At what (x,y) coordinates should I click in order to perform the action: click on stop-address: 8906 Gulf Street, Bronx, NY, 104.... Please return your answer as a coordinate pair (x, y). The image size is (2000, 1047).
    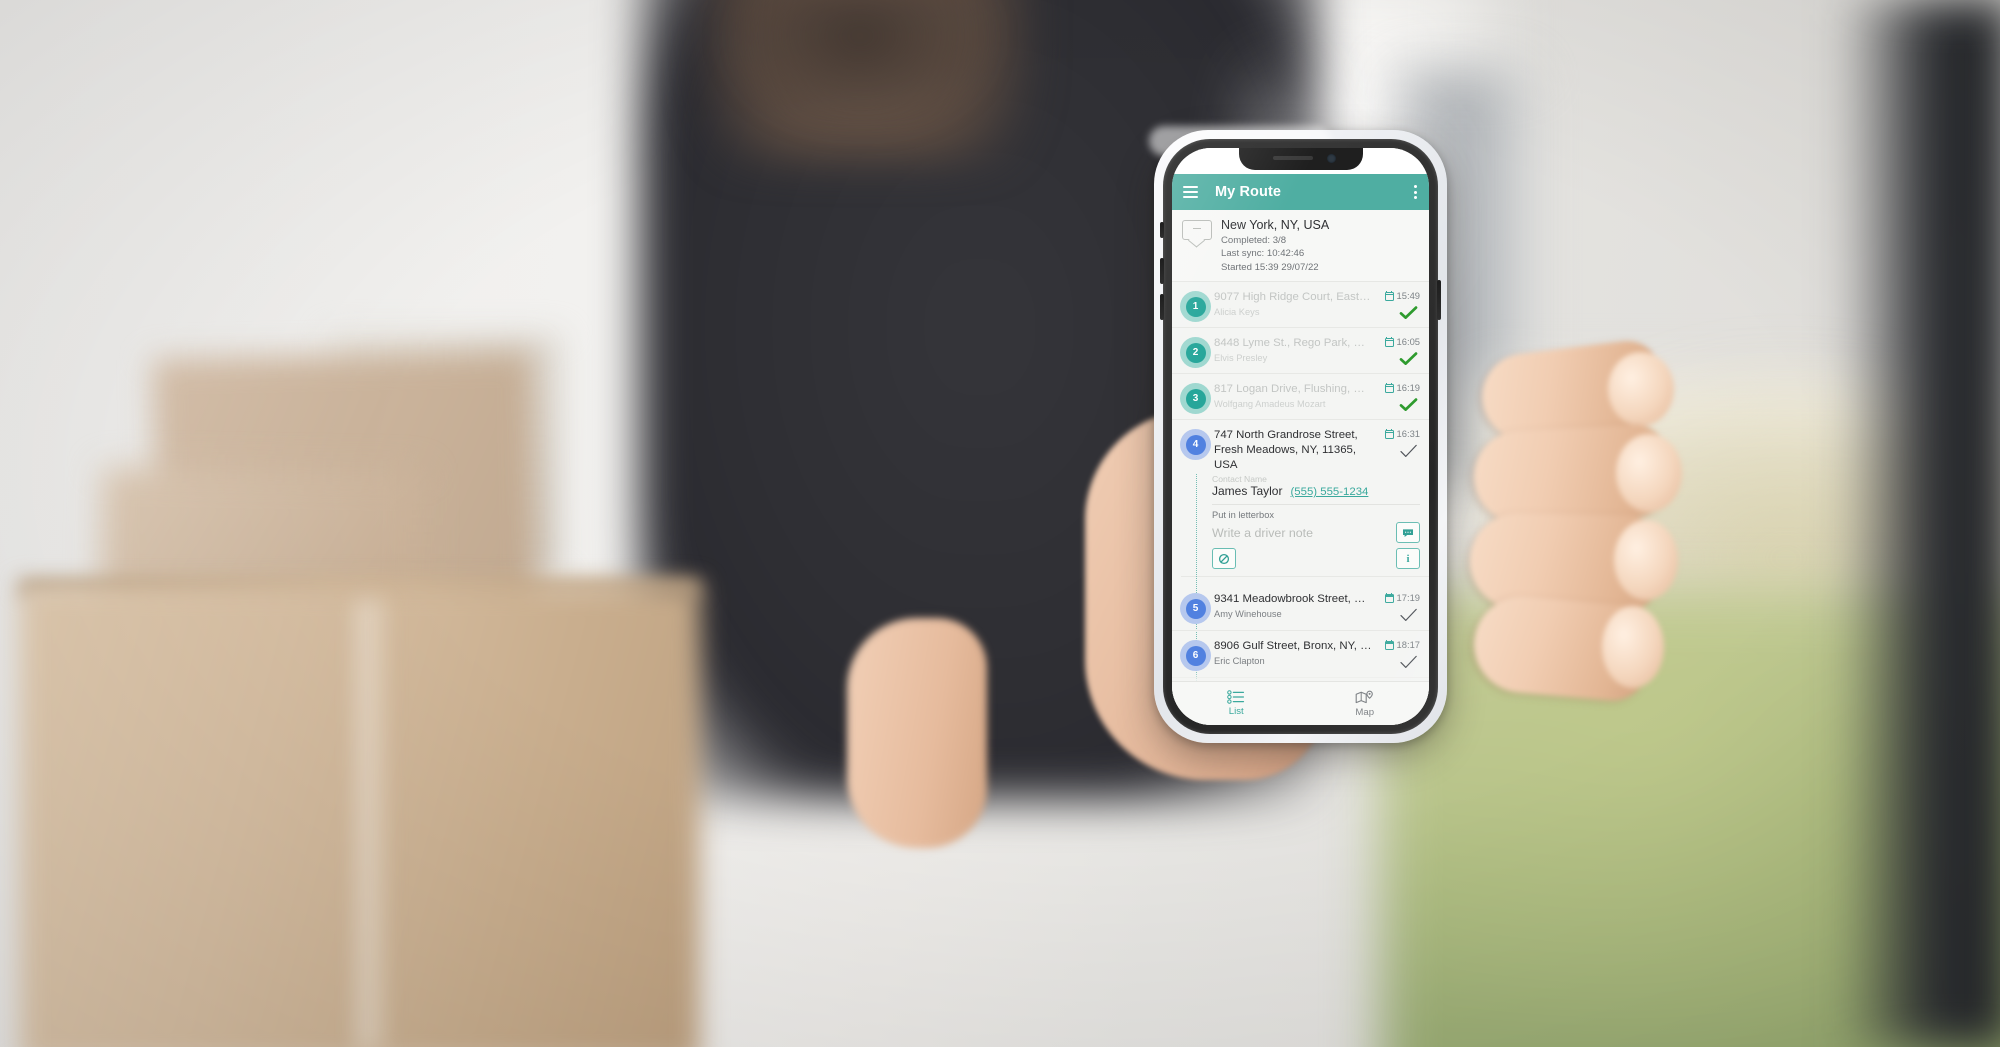
    Looking at the image, I should click on (1293, 646).